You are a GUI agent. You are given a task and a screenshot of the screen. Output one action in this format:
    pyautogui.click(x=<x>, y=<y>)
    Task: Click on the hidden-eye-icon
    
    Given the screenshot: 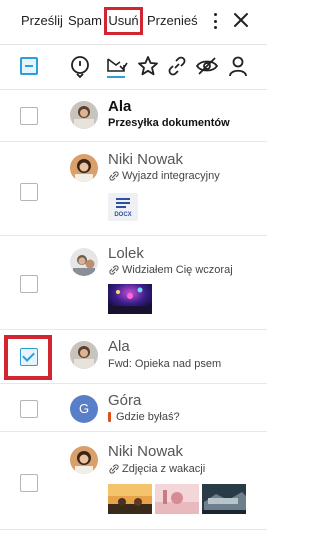 What is the action you would take?
    pyautogui.click(x=207, y=66)
    